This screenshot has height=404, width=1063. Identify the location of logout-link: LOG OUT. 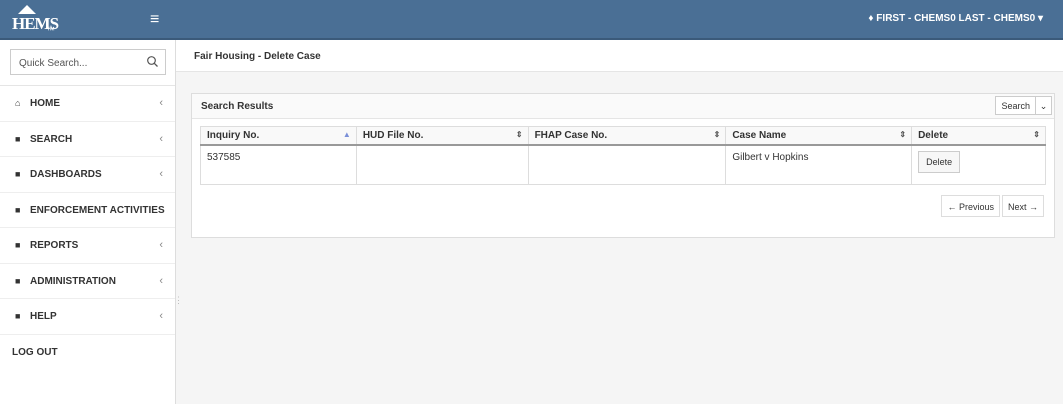
(87, 353).